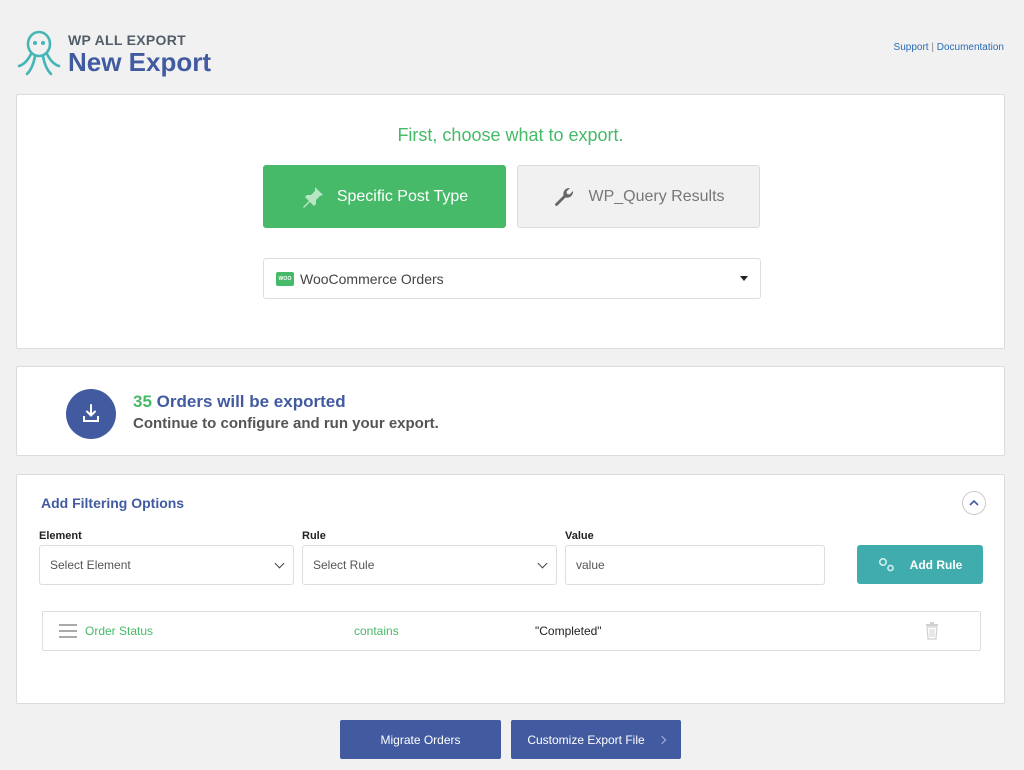  I want to click on element-select: Select Element, so click(166, 565).